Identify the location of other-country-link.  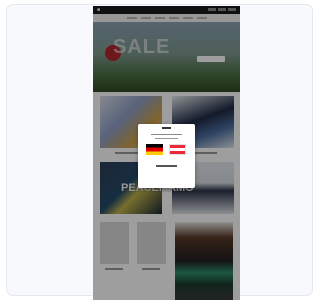
(166, 166).